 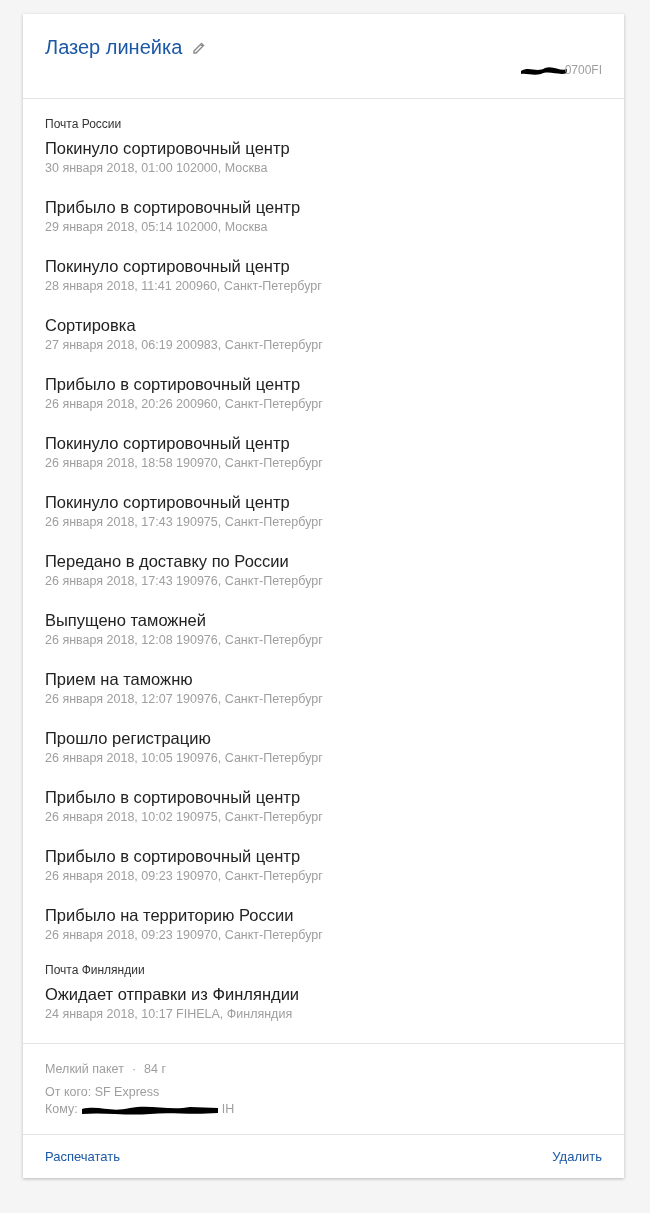 I want to click on recipient-label: Кому:, so click(x=61, y=1109).